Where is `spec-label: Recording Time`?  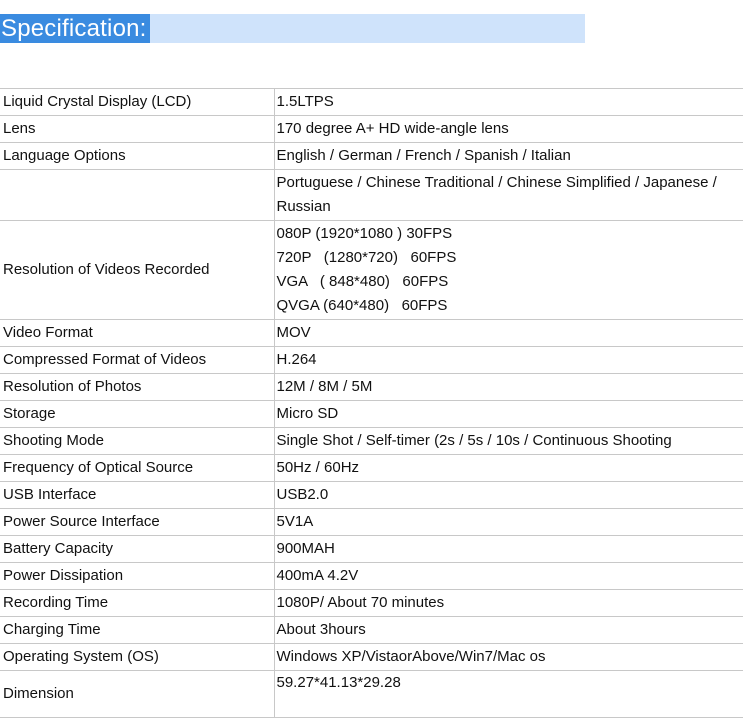 spec-label: Recording Time is located at coordinates (137, 603).